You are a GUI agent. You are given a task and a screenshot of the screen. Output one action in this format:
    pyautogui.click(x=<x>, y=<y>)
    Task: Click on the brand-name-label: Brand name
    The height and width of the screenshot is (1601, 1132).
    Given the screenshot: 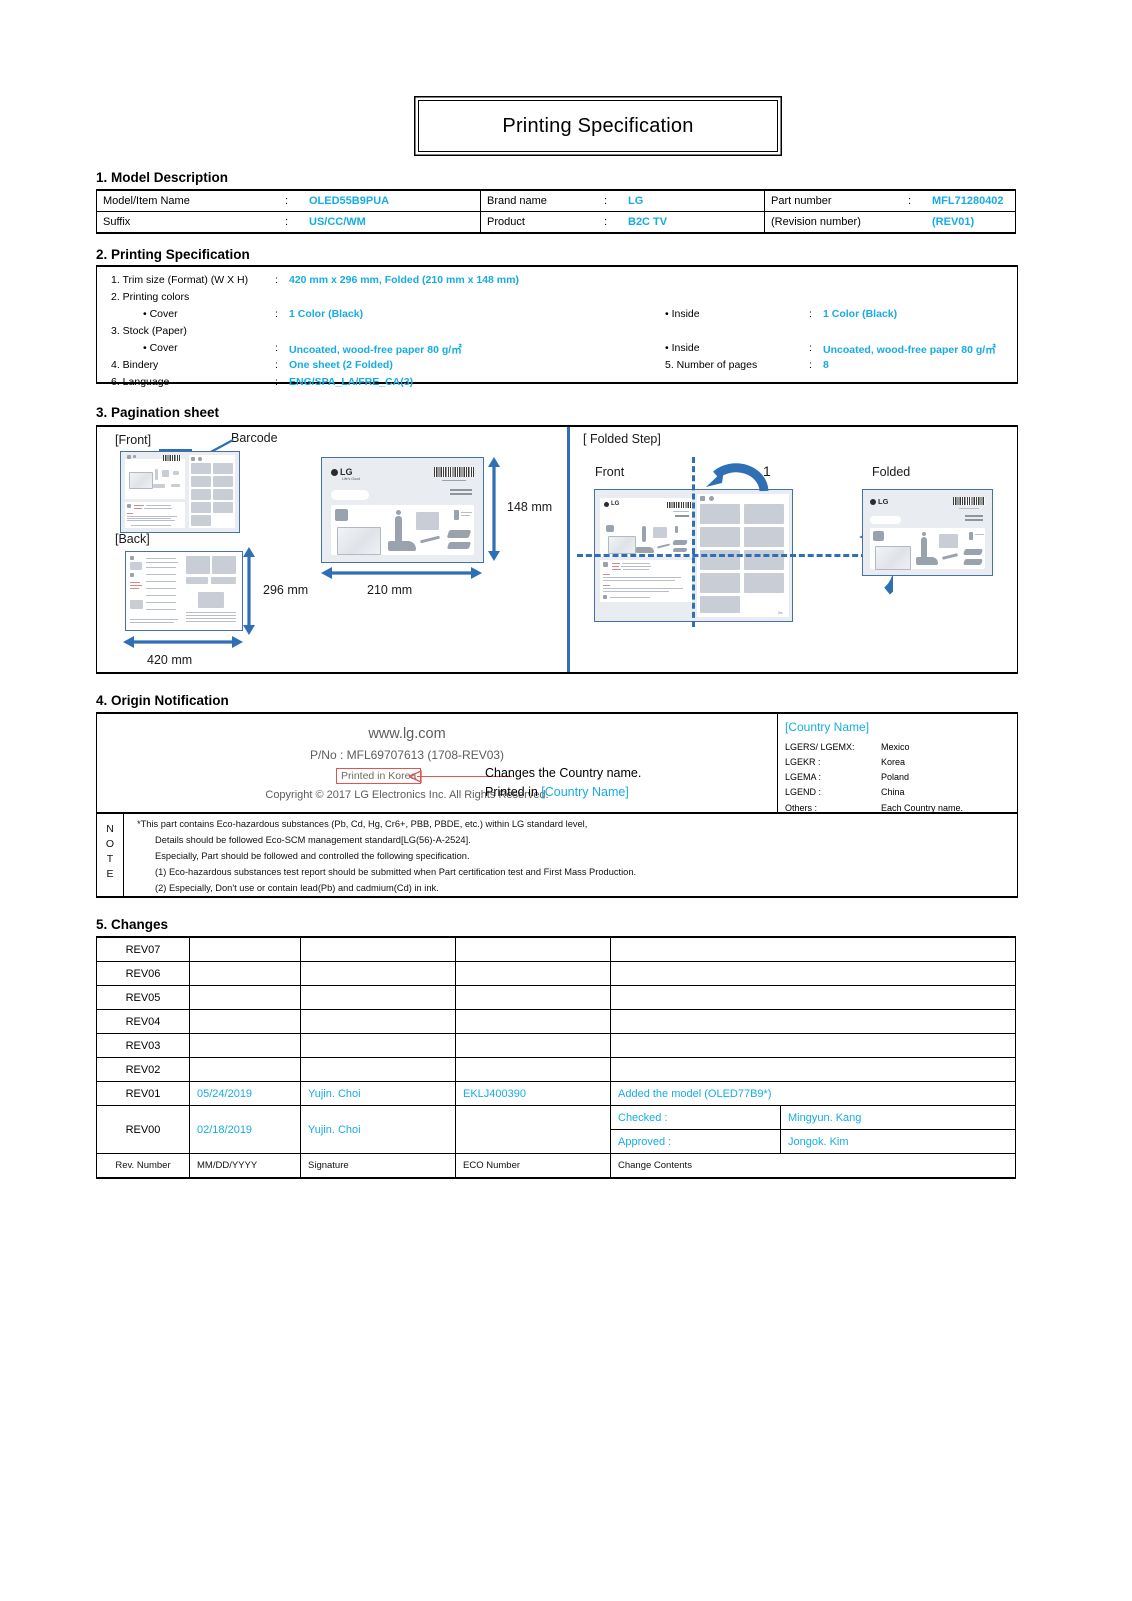 What is the action you would take?
    pyautogui.click(x=539, y=200)
    